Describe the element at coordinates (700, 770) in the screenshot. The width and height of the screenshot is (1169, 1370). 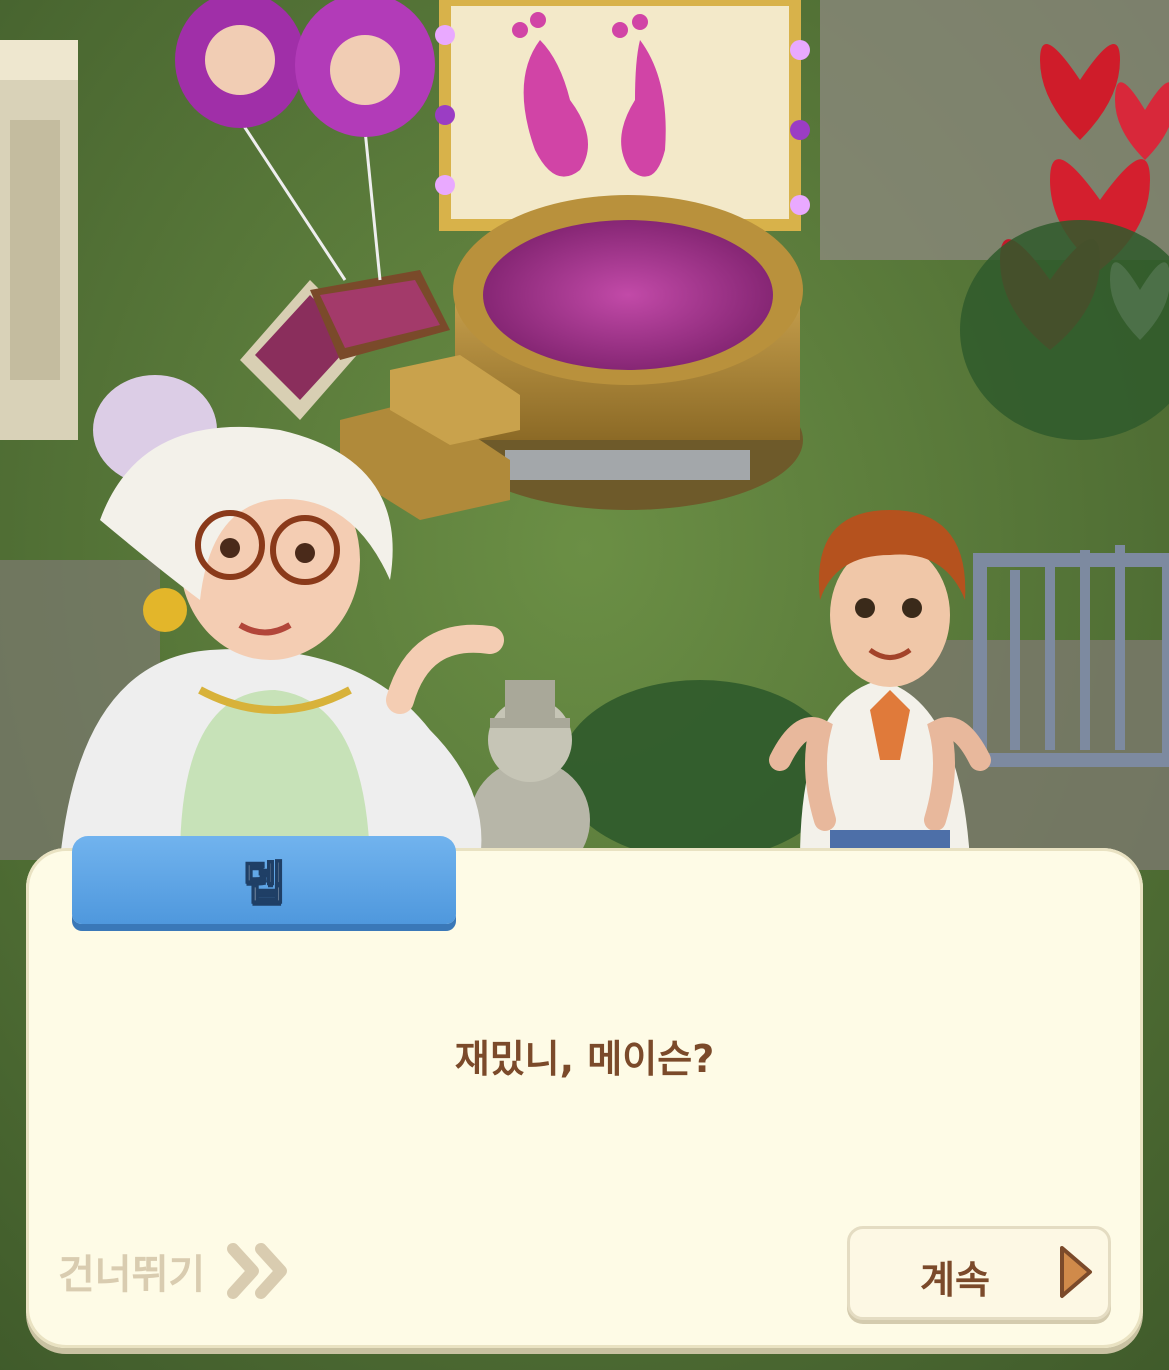
I see `hedge-center` at that location.